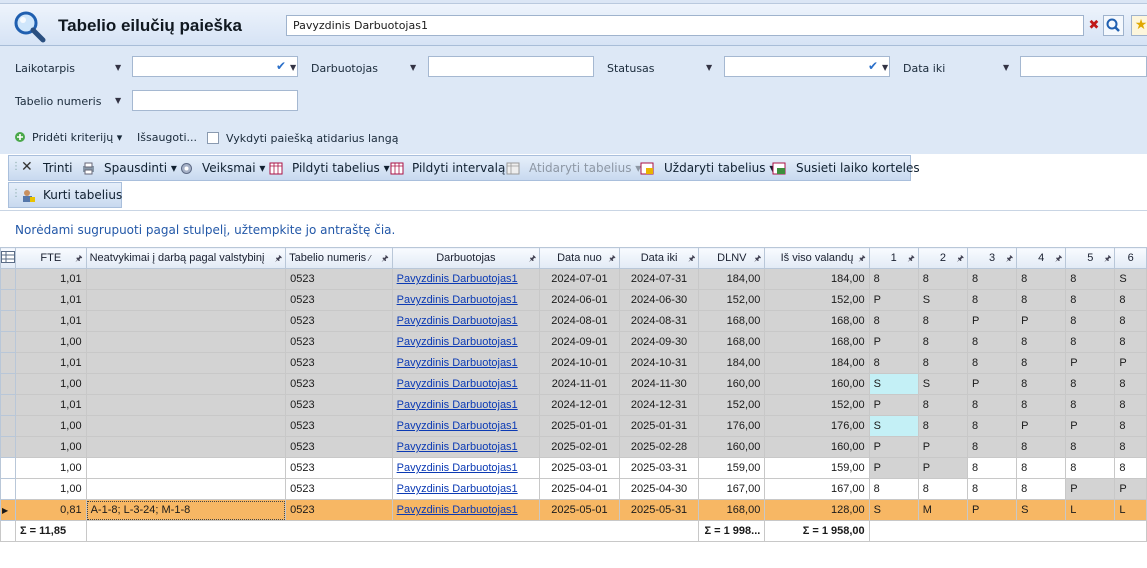 The height and width of the screenshot is (568, 1147). Describe the element at coordinates (51, 510) in the screenshot. I see `cell-fte: 0,81` at that location.